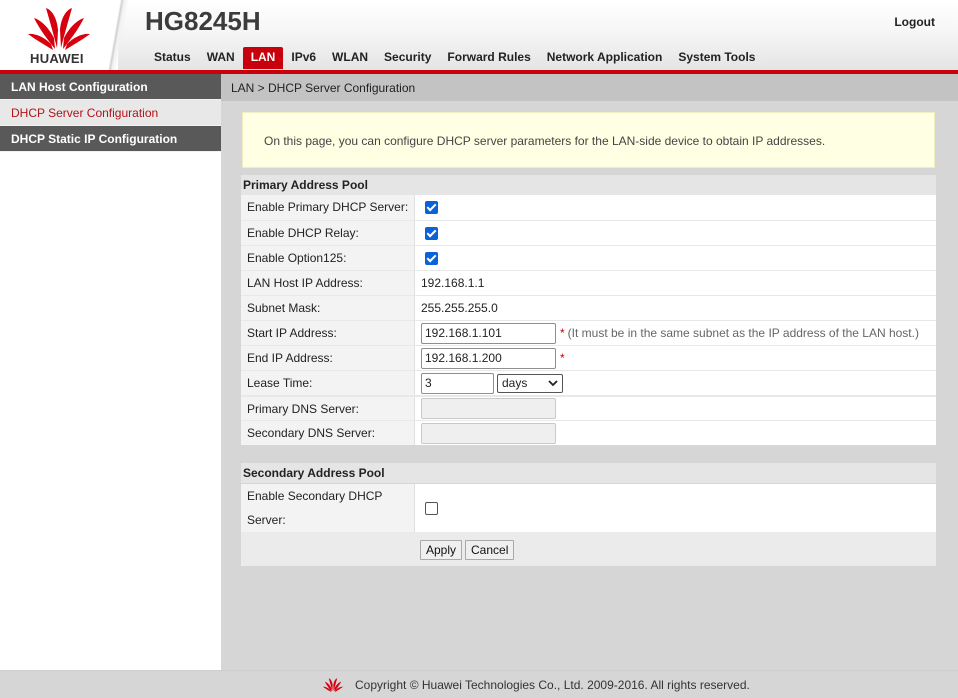 Image resolution: width=958 pixels, height=698 pixels. Describe the element at coordinates (588, 382) in the screenshot. I see `table-row: Lease Time: days` at that location.